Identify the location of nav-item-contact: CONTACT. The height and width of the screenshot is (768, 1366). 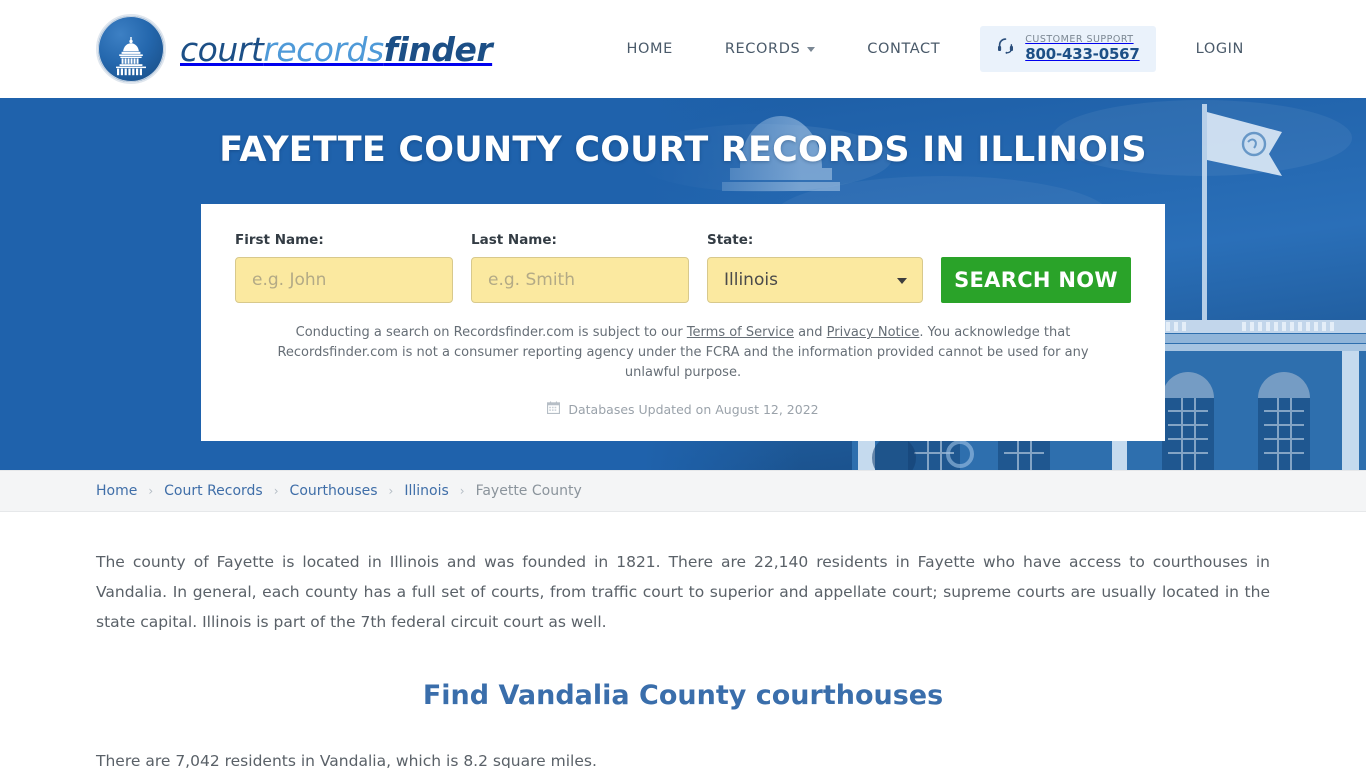
(903, 49).